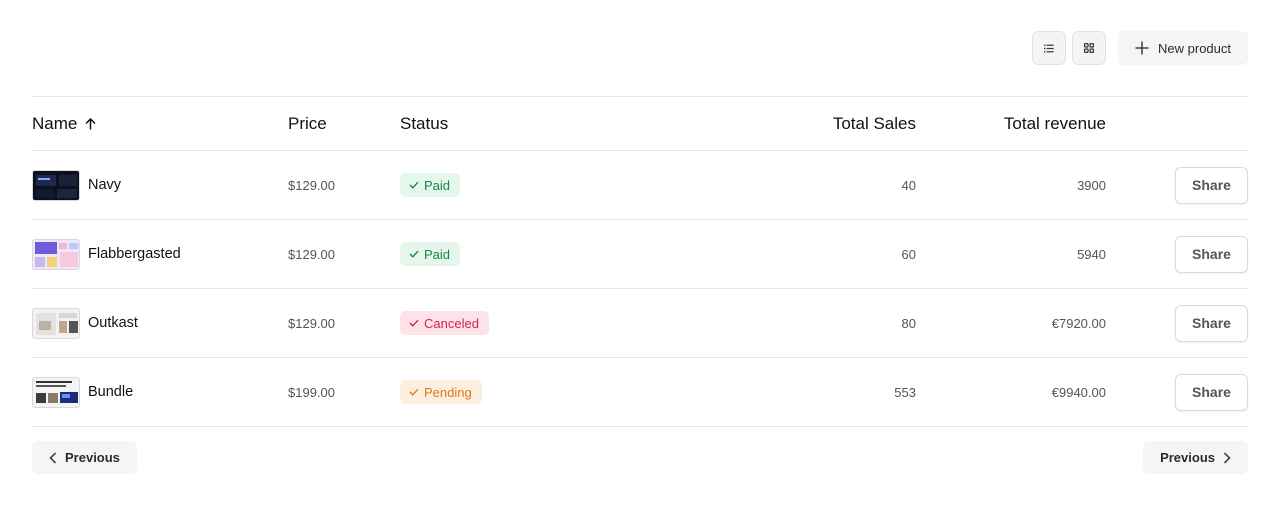 This screenshot has height=506, width=1280. I want to click on new-product-button: New product, so click(1183, 48).